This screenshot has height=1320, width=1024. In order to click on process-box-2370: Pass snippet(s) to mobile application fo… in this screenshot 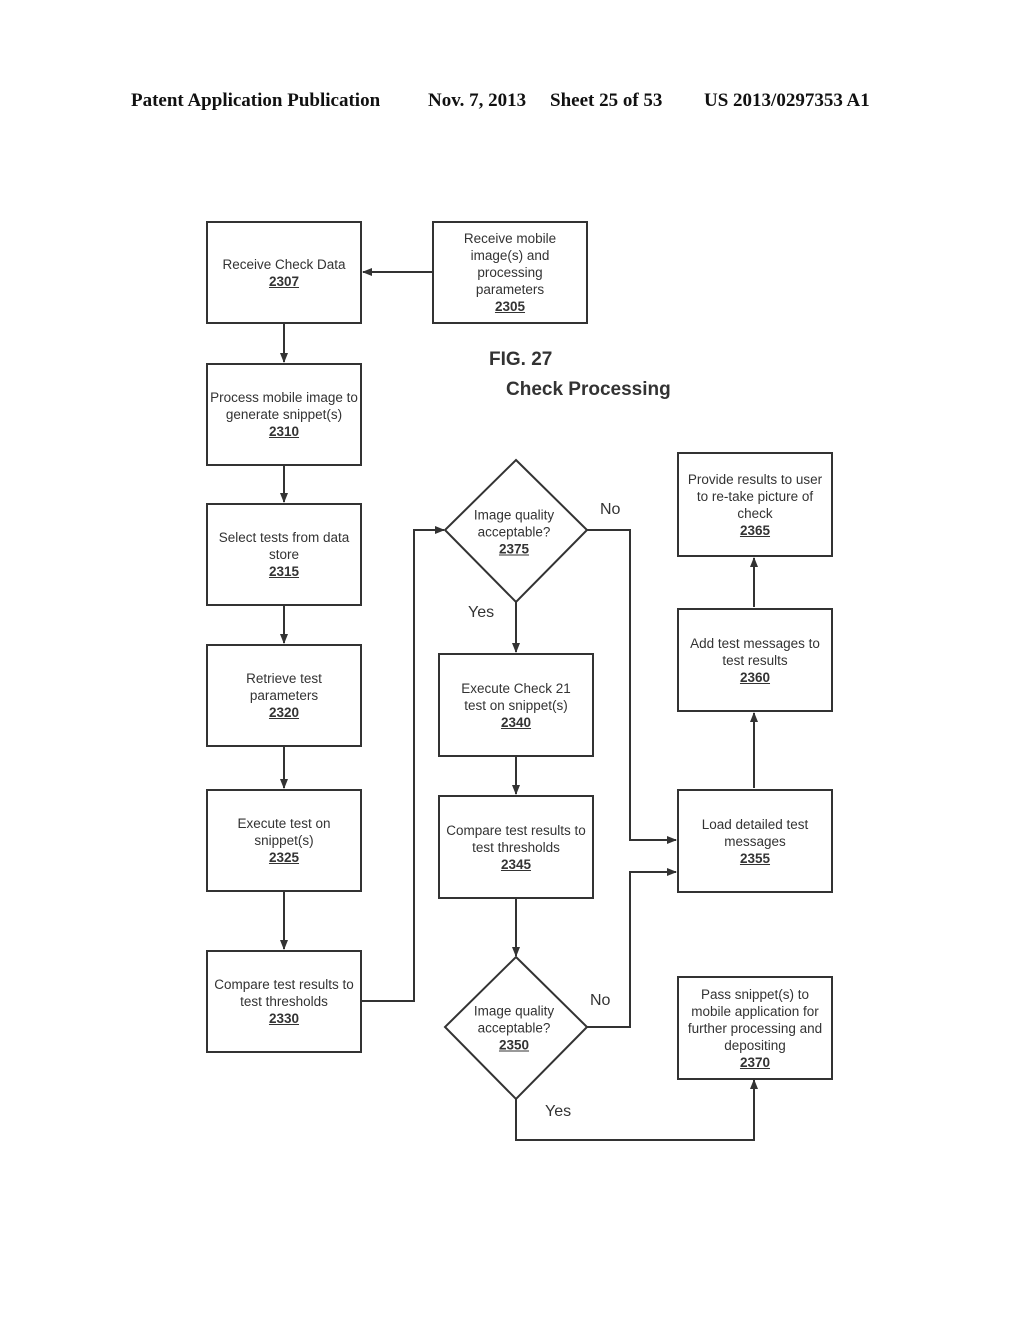, I will do `click(755, 1028)`.